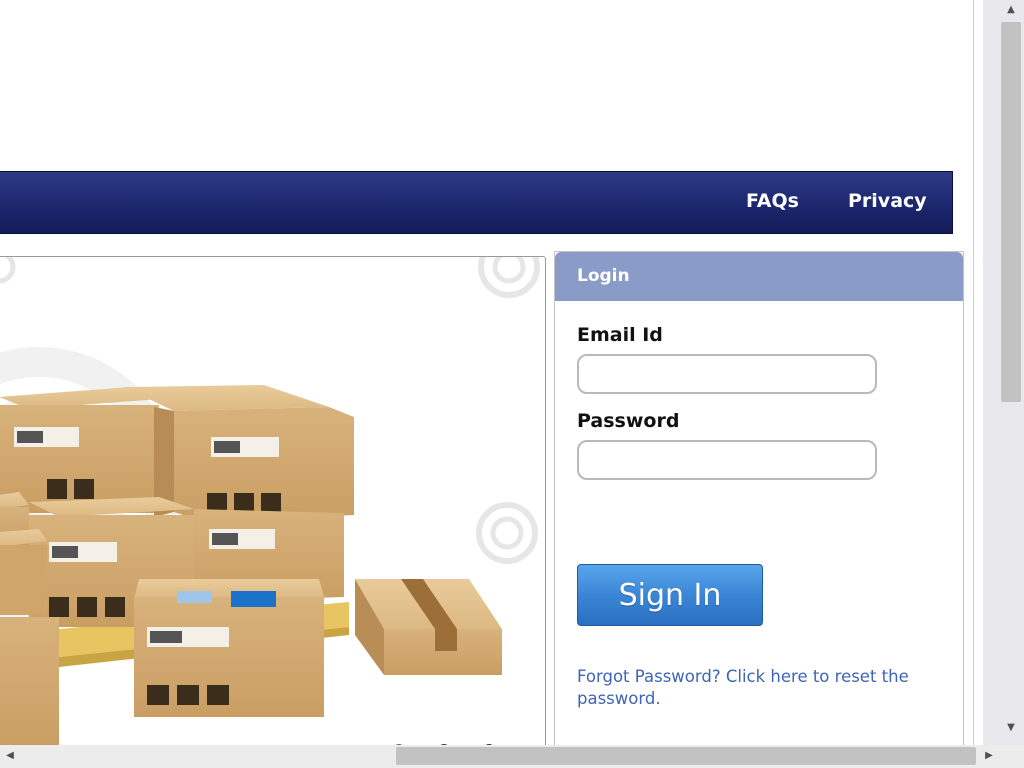  What do you see at coordinates (10, 756) in the screenshot?
I see `scroll-left-arrow-icon: ◀` at bounding box center [10, 756].